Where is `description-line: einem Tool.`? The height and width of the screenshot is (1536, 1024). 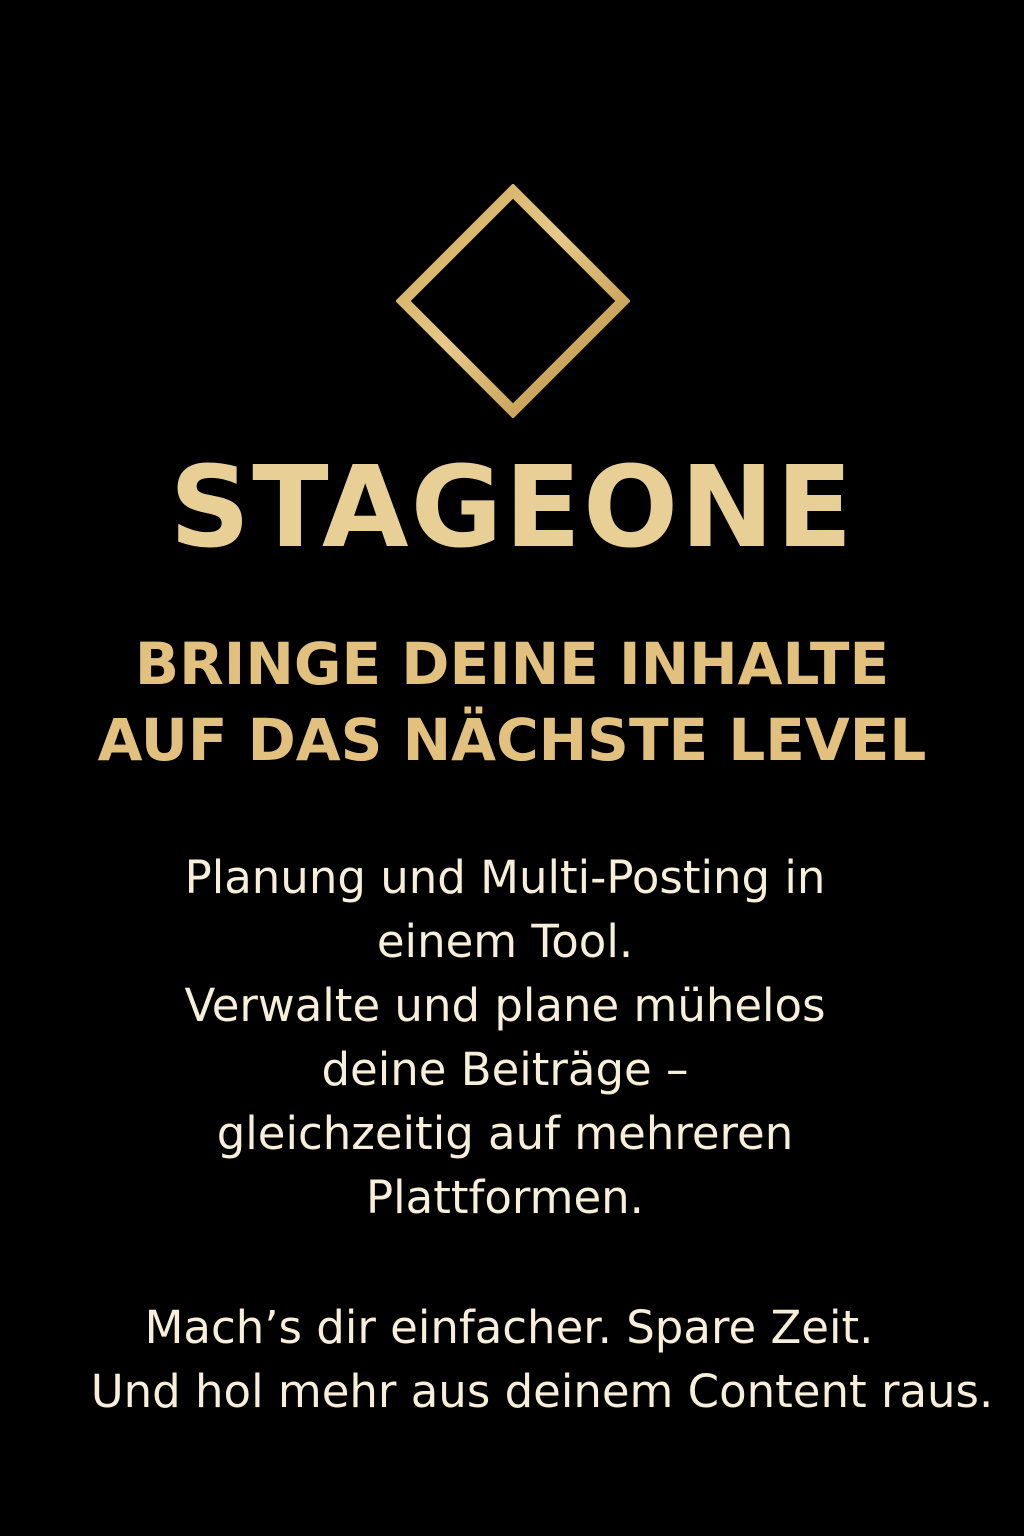 description-line: einem Tool. is located at coordinates (505, 941).